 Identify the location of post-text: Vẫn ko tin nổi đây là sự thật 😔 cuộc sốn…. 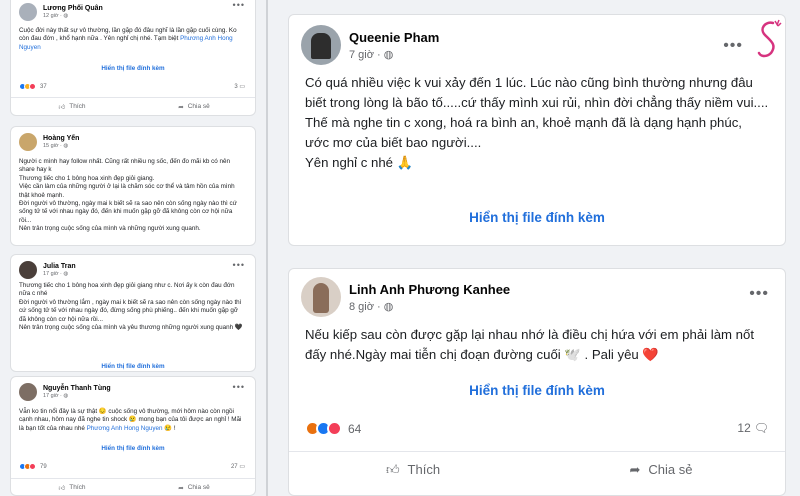
(130, 420).